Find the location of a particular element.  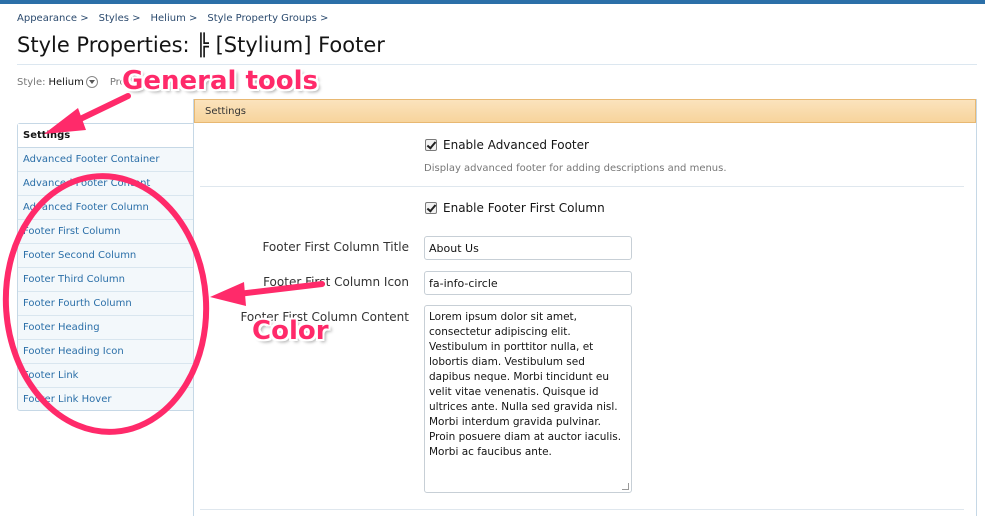

general-tools-arrowhead is located at coordinates (65, 121).